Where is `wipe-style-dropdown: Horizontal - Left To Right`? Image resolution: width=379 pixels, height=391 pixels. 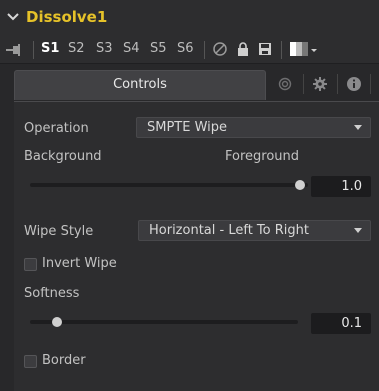
wipe-style-dropdown: Horizontal - Left To Right is located at coordinates (254, 230).